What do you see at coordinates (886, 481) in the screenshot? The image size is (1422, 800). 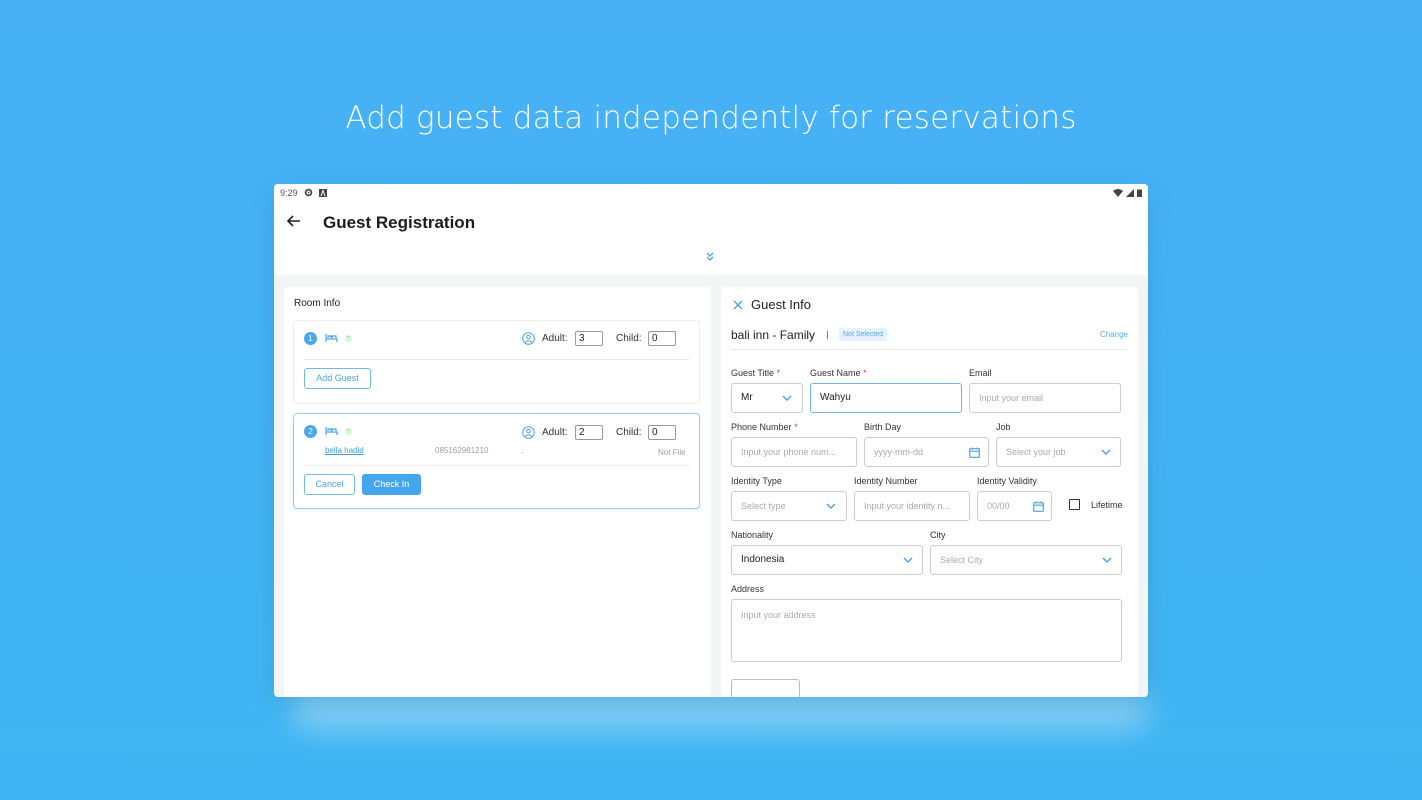 I see `identity-number-label: Identity Number` at bounding box center [886, 481].